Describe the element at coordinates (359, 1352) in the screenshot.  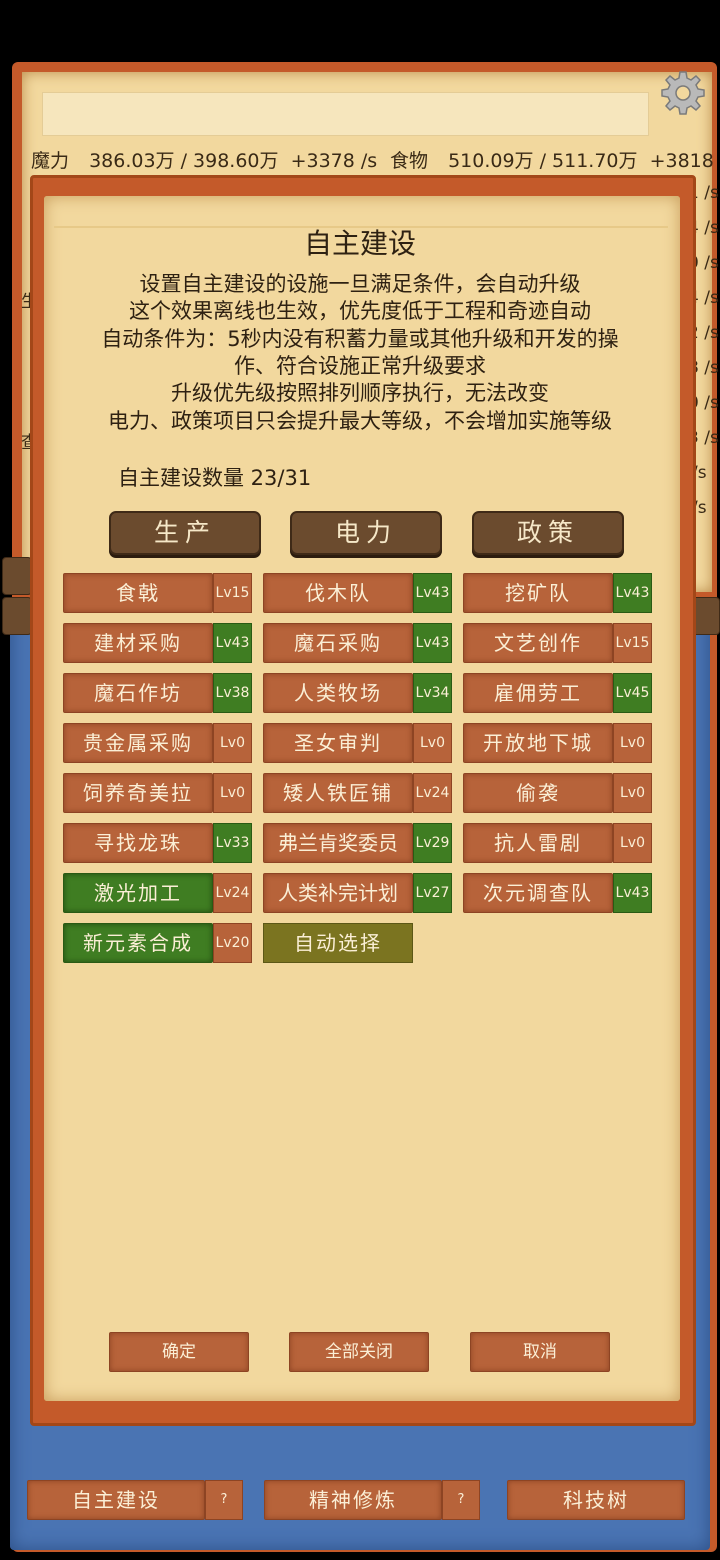
I see `close-all-button: 全部关闭` at that location.